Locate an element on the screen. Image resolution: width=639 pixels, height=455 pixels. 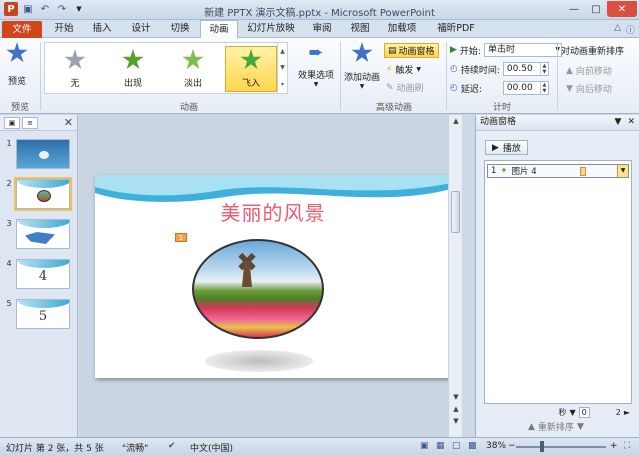
slideshow-view-icon: ▩ is located at coordinates (472, 446).